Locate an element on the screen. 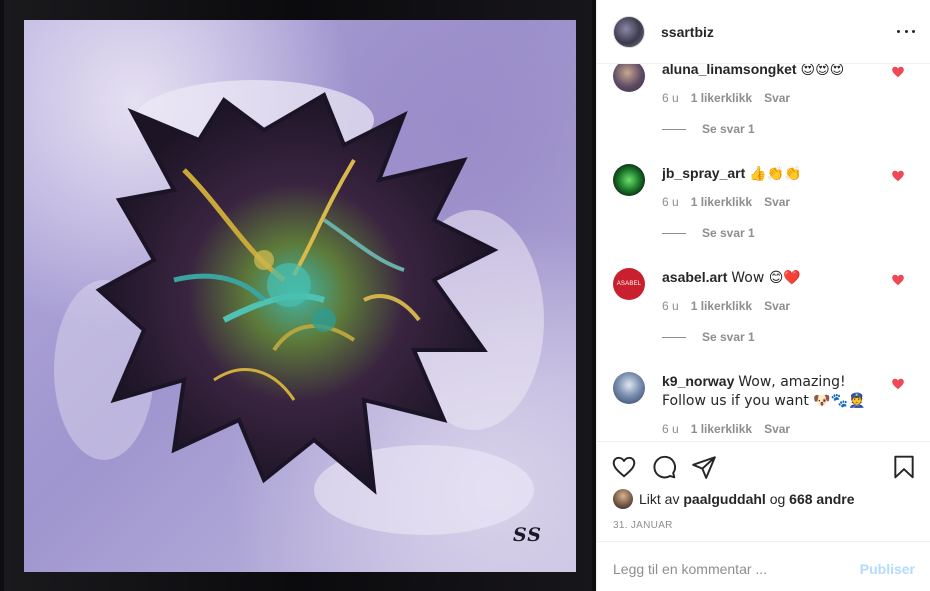 The width and height of the screenshot is (930, 591). likes-others-link: 668 andre is located at coordinates (821, 499).